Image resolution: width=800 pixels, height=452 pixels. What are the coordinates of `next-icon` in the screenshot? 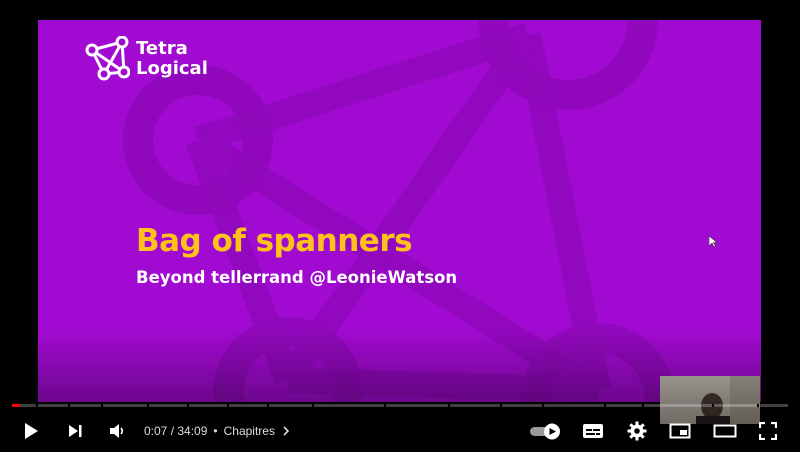 It's located at (75, 431).